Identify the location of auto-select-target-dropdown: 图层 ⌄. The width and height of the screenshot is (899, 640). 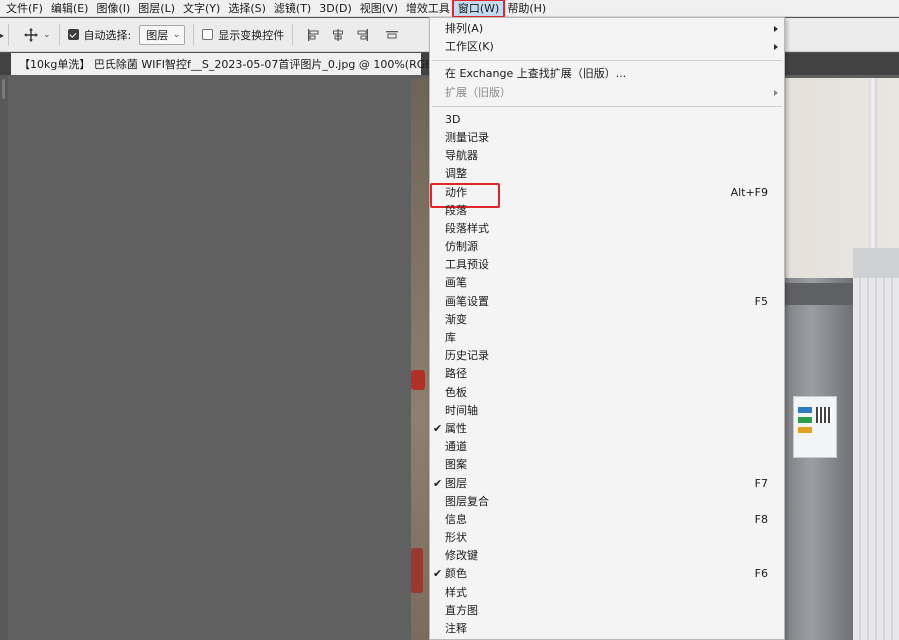
(162, 34).